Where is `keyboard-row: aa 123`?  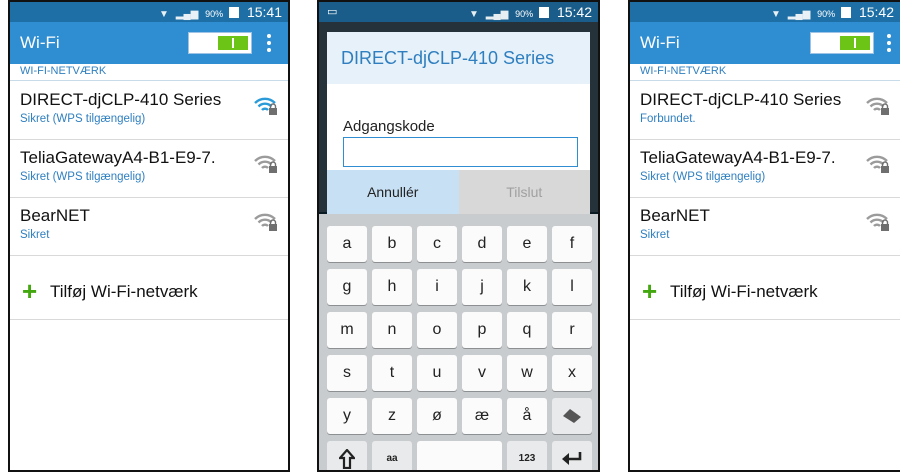
keyboard-row: aa 123 is located at coordinates (458, 455).